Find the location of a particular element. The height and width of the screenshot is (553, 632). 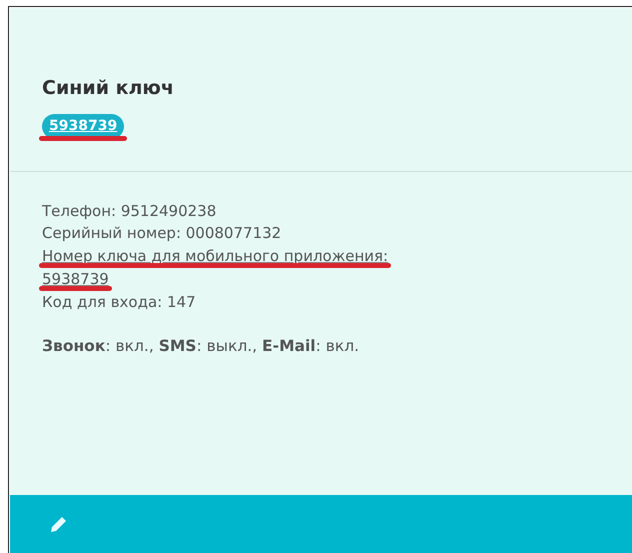

card-title: Синий ключ is located at coordinates (108, 88).